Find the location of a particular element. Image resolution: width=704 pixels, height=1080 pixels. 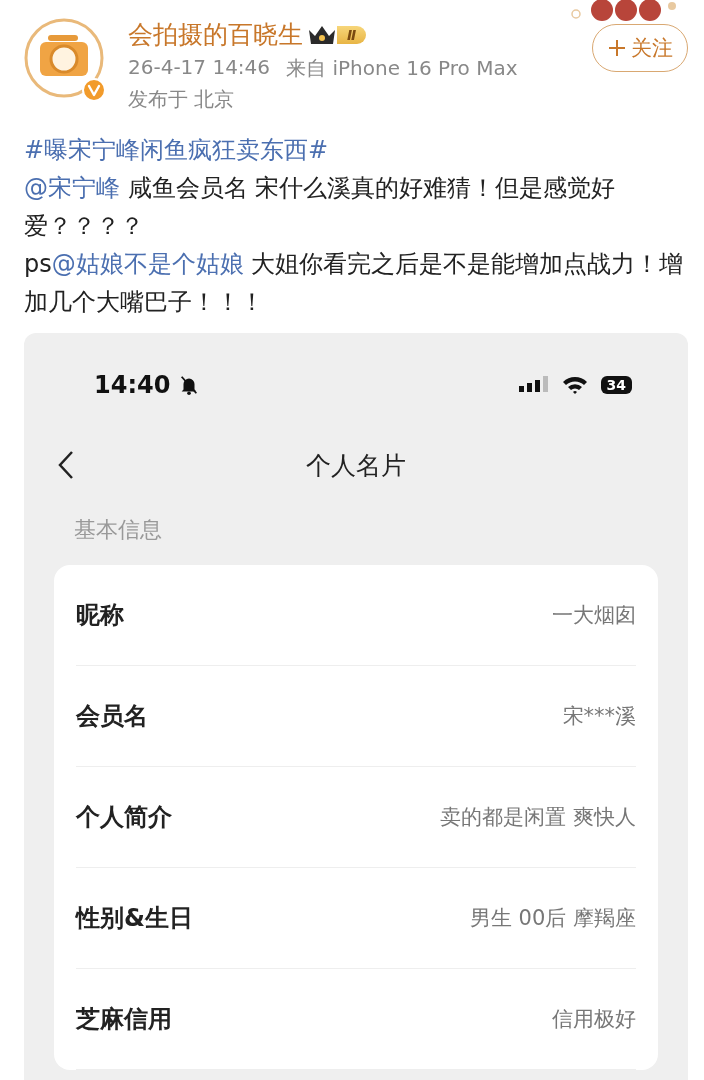

avatar-icon is located at coordinates (64, 58).